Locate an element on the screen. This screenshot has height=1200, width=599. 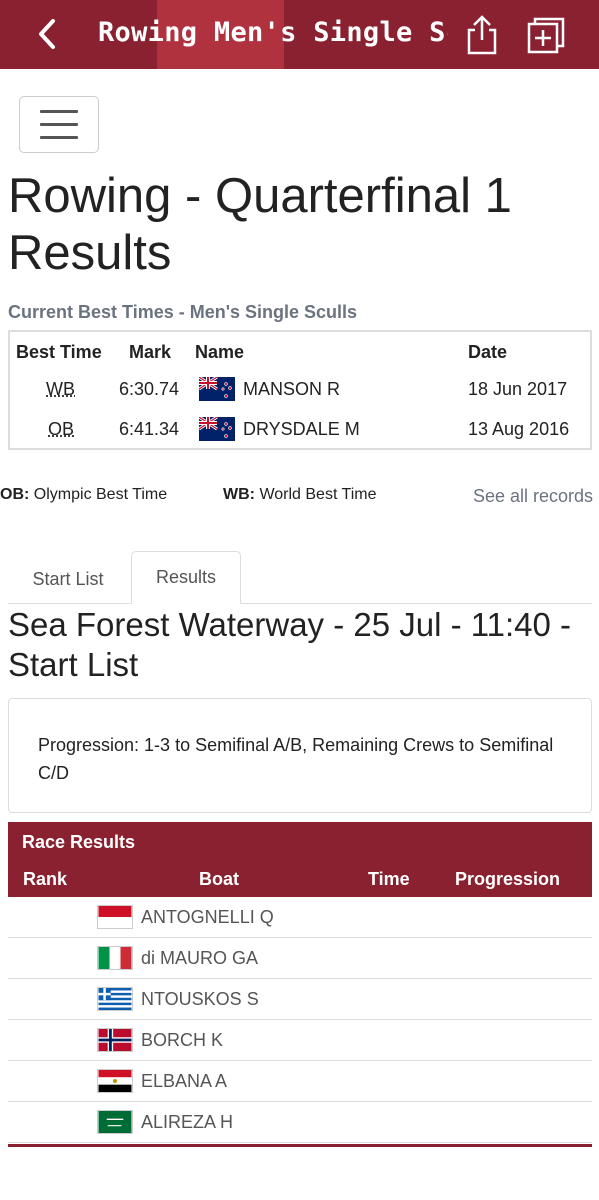
table-row: di MAURO GA is located at coordinates (300, 958).